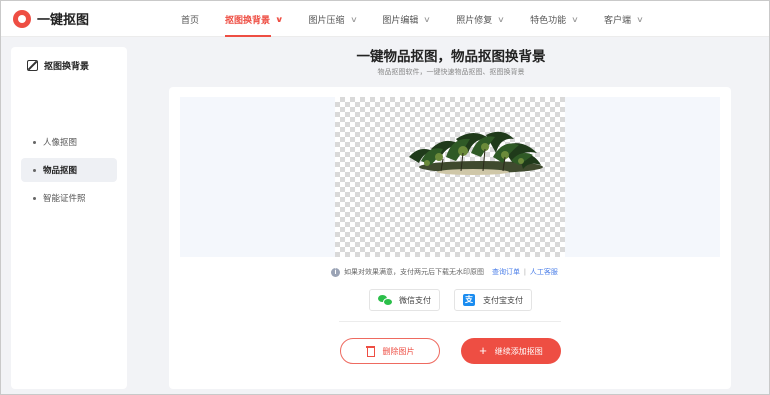 The image size is (770, 395). Describe the element at coordinates (506, 272) in the screenshot. I see `query-orders-link: 查询订单` at that location.